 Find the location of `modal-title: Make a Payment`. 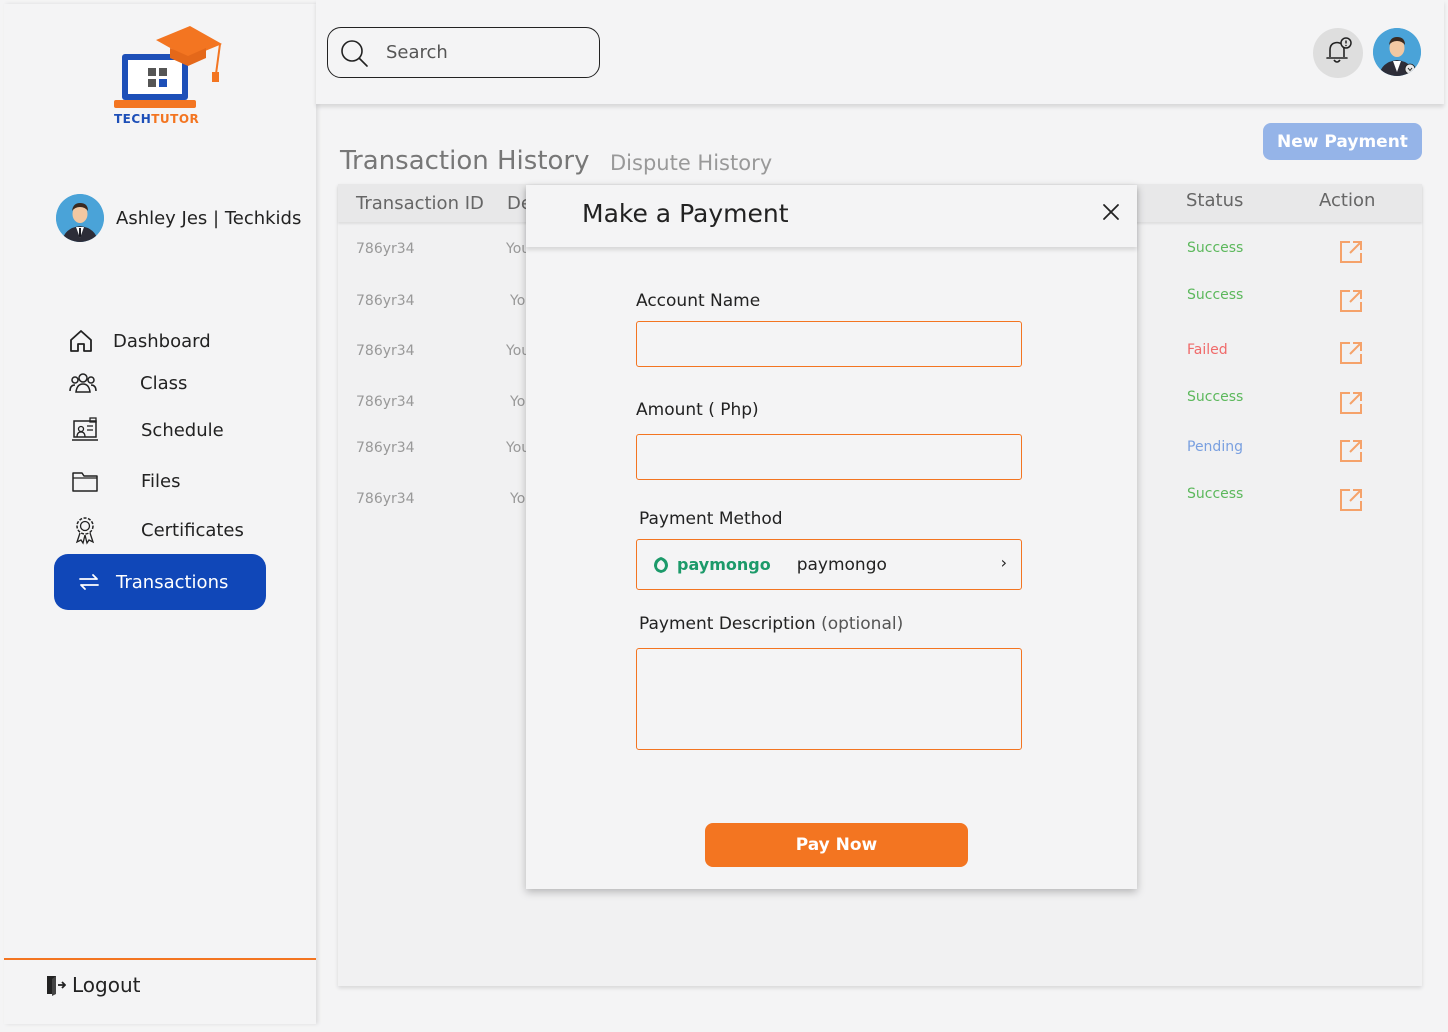

modal-title: Make a Payment is located at coordinates (685, 213).